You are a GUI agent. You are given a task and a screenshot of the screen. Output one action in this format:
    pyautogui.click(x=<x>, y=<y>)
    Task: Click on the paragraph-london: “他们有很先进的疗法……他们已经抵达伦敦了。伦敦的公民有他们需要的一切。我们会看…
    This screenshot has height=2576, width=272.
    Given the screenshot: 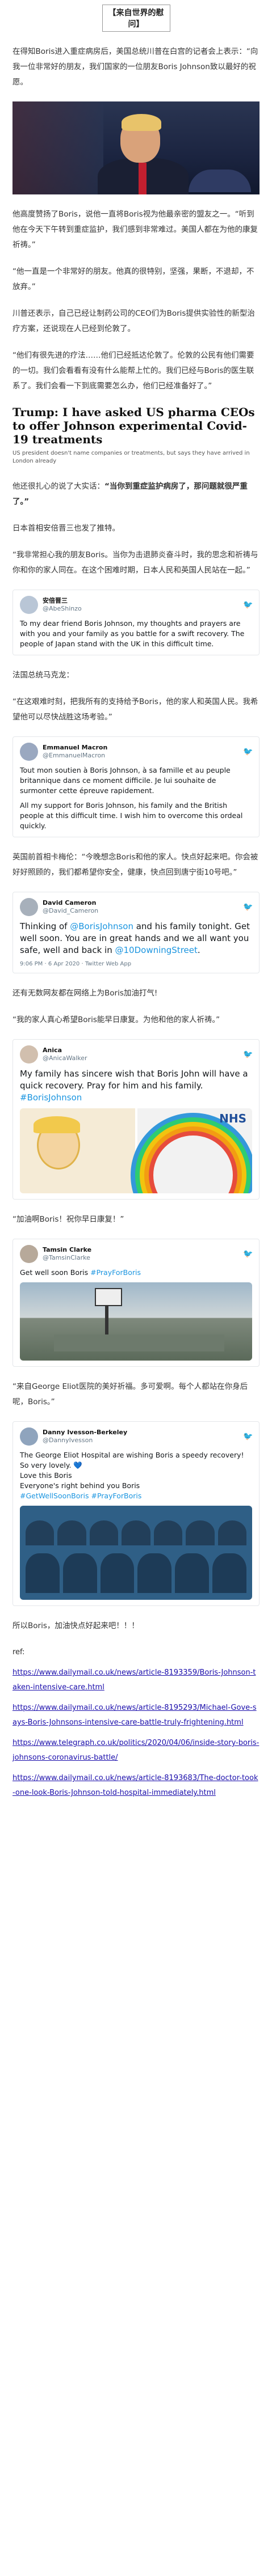 What is the action you would take?
    pyautogui.click(x=133, y=371)
    